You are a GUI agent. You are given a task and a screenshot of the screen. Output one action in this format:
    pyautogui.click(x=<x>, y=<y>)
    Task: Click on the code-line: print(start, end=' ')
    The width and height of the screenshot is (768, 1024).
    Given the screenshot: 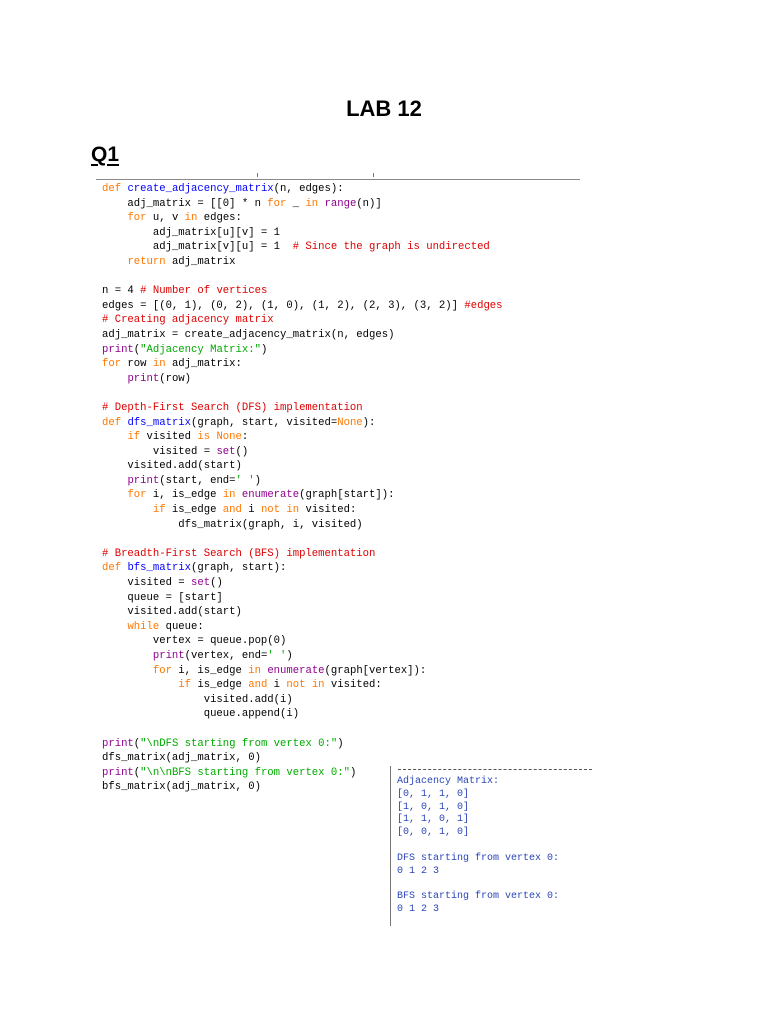 What is the action you would take?
    pyautogui.click(x=302, y=481)
    